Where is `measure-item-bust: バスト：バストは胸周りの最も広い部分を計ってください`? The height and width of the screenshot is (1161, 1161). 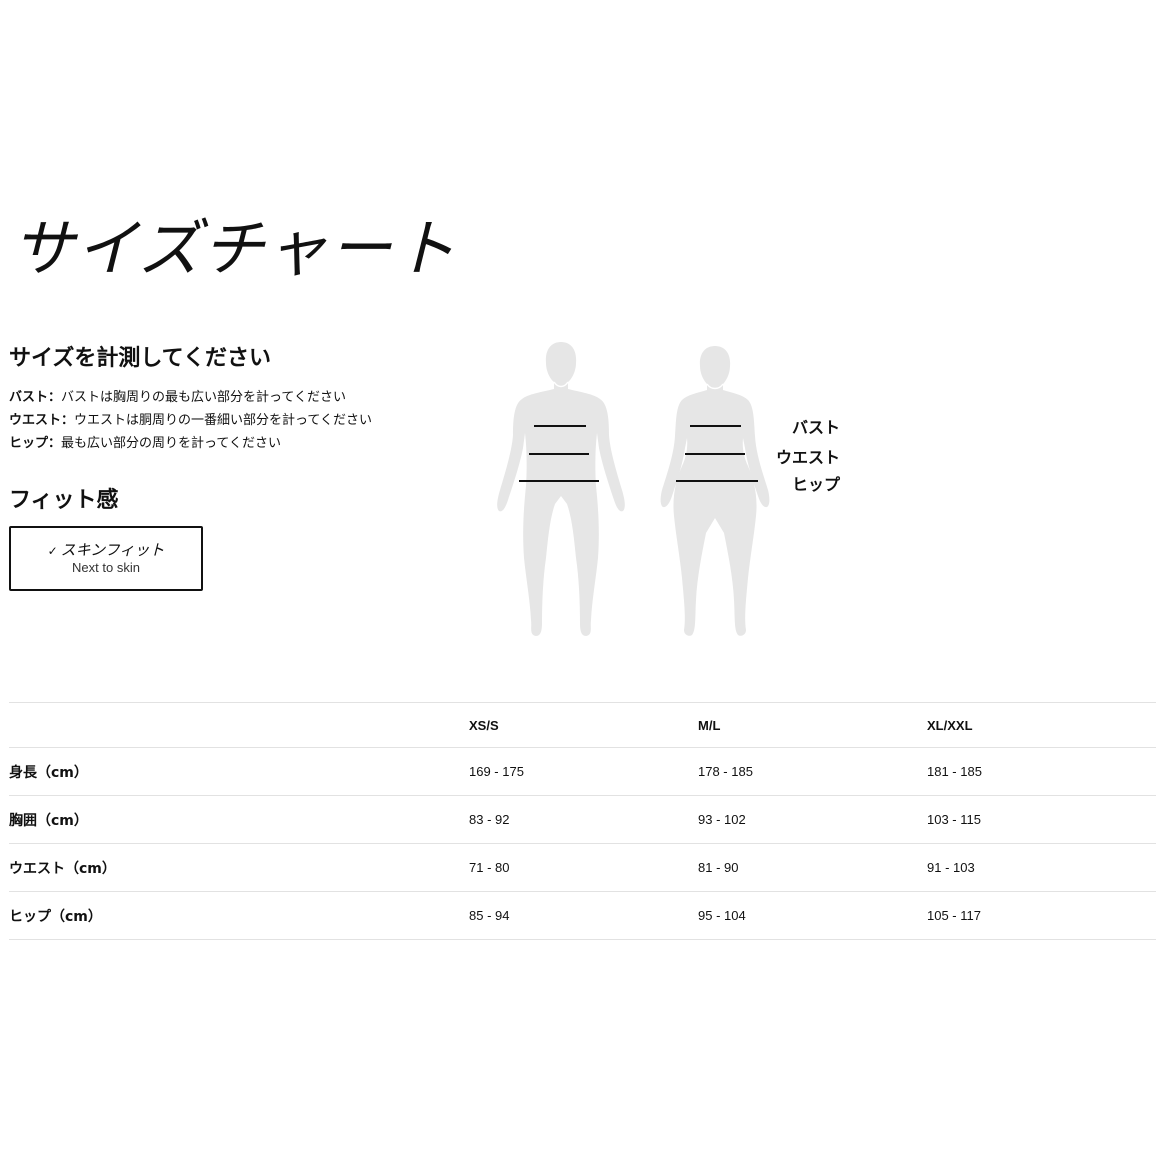
measure-item-bust: バスト：バストは胸周りの最も広い部分を計ってください is located at coordinates (190, 397).